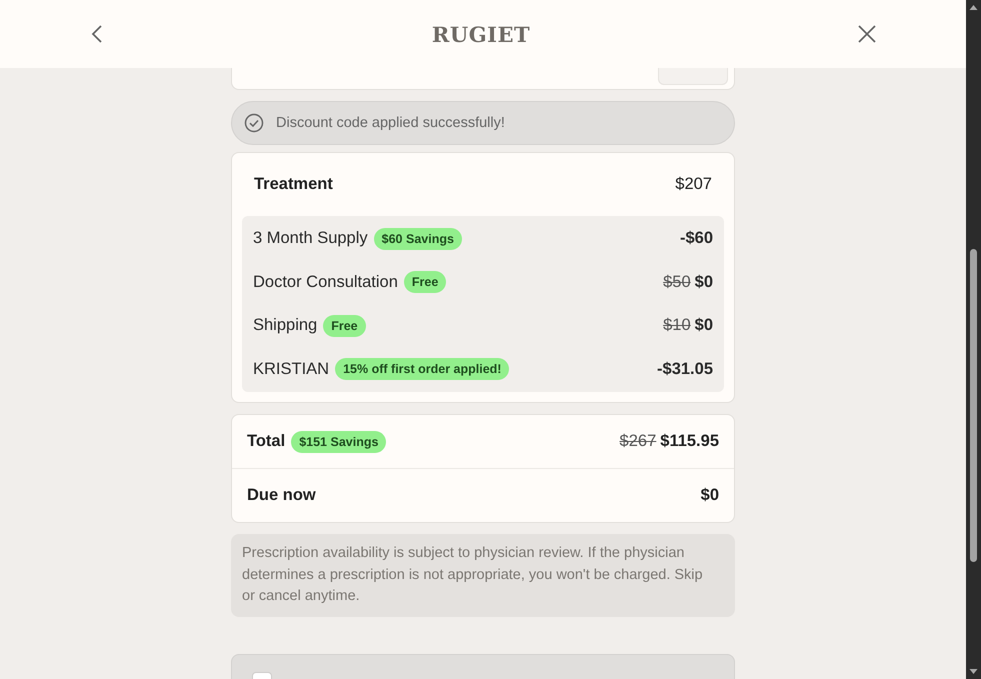 The width and height of the screenshot is (981, 679). What do you see at coordinates (293, 184) in the screenshot?
I see `treatment-label: Treatment` at bounding box center [293, 184].